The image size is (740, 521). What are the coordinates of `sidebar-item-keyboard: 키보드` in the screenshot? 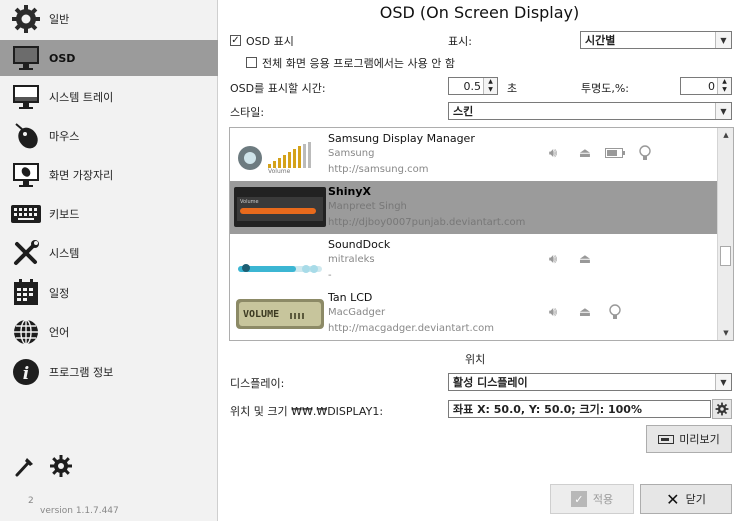 It's located at (109, 214).